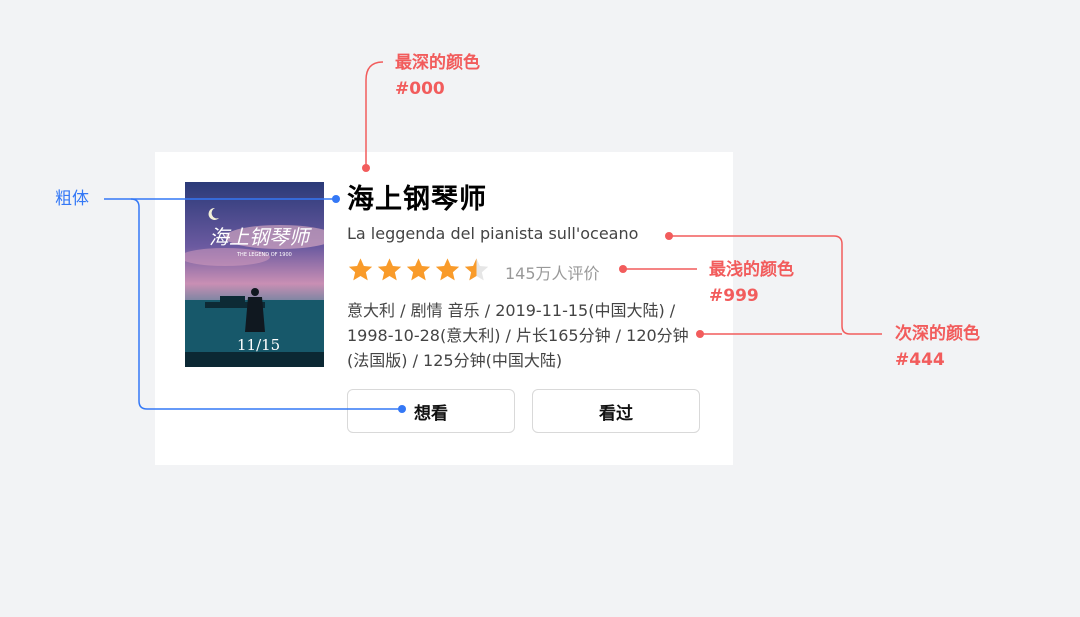  What do you see at coordinates (420, 89) in the screenshot?
I see `annotation-darkest-value: #000` at bounding box center [420, 89].